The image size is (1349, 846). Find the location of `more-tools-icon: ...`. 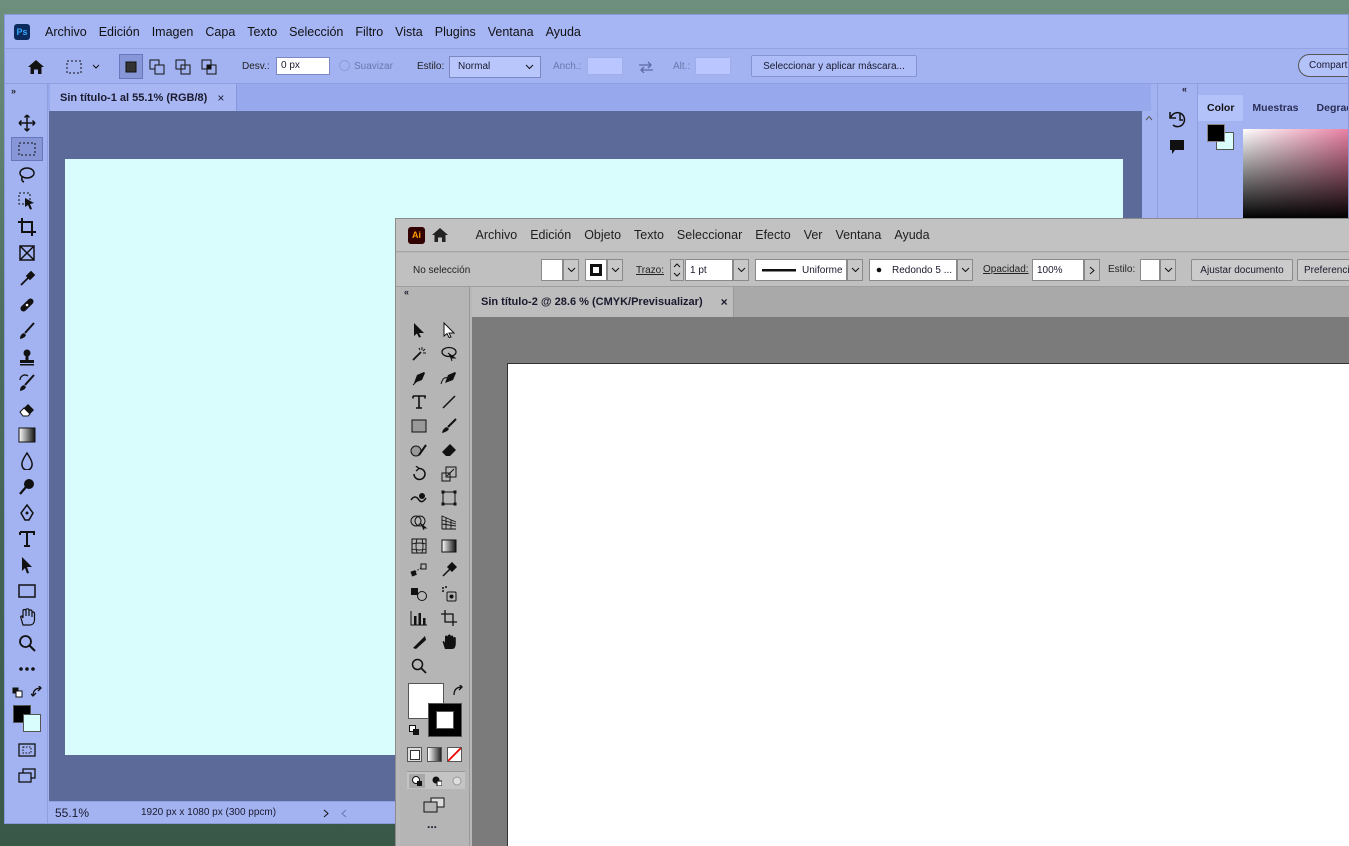

more-tools-icon: ... is located at coordinates (432, 824).